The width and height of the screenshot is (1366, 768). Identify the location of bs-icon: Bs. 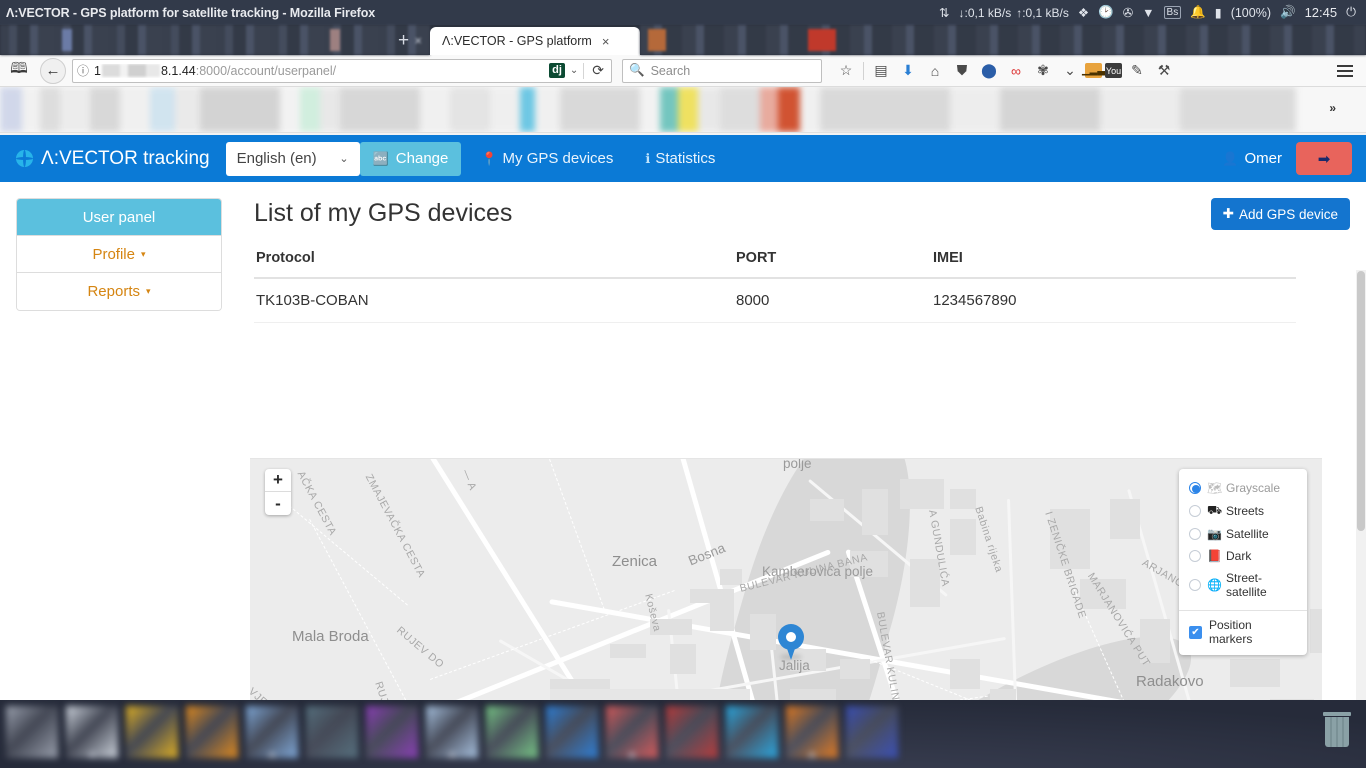
(1172, 12).